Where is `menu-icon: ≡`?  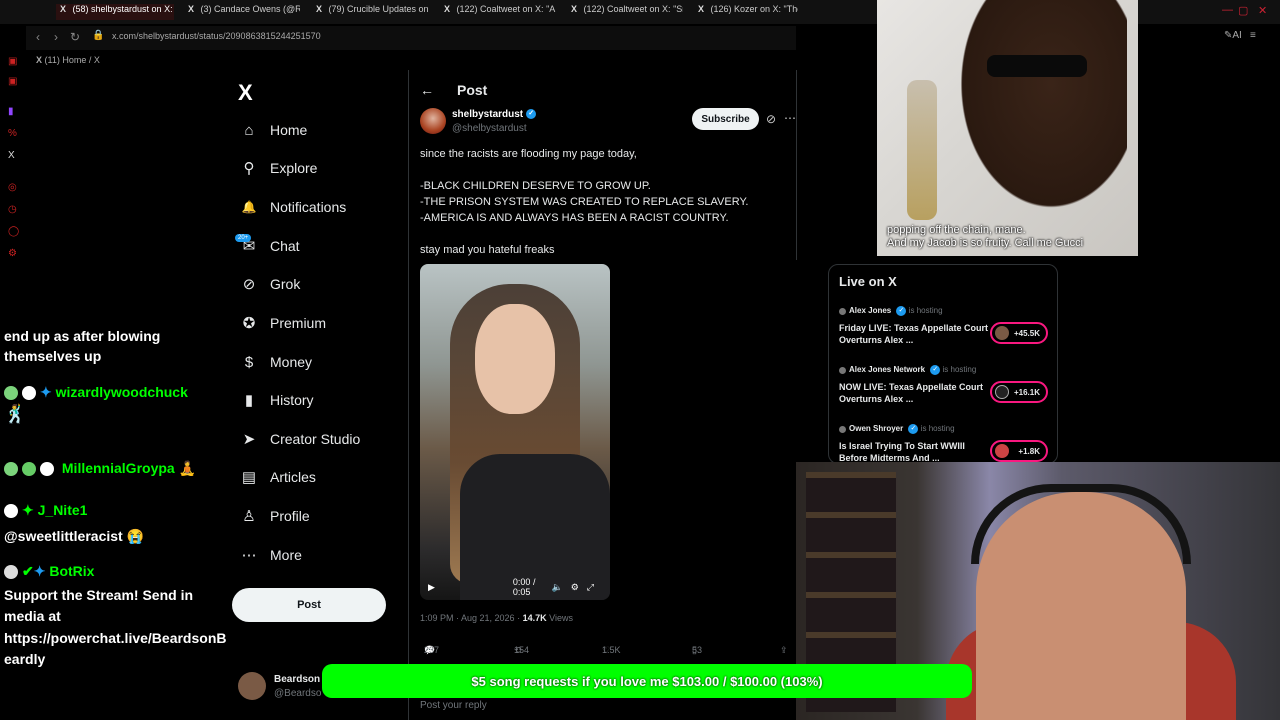 menu-icon: ≡ is located at coordinates (1253, 35).